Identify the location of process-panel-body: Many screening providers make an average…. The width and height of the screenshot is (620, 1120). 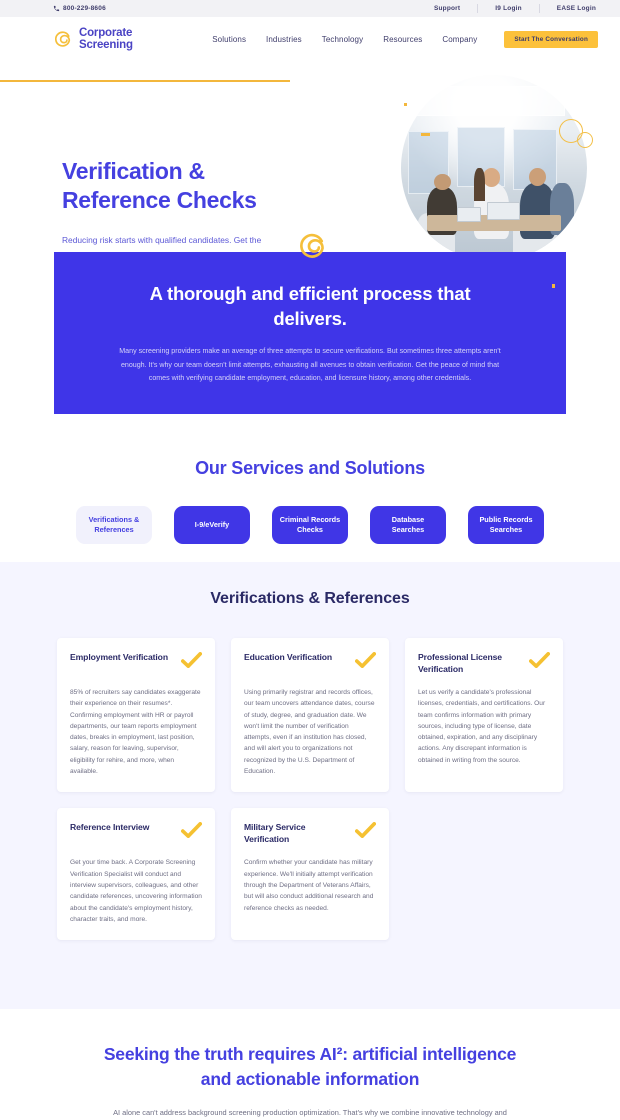
(310, 364).